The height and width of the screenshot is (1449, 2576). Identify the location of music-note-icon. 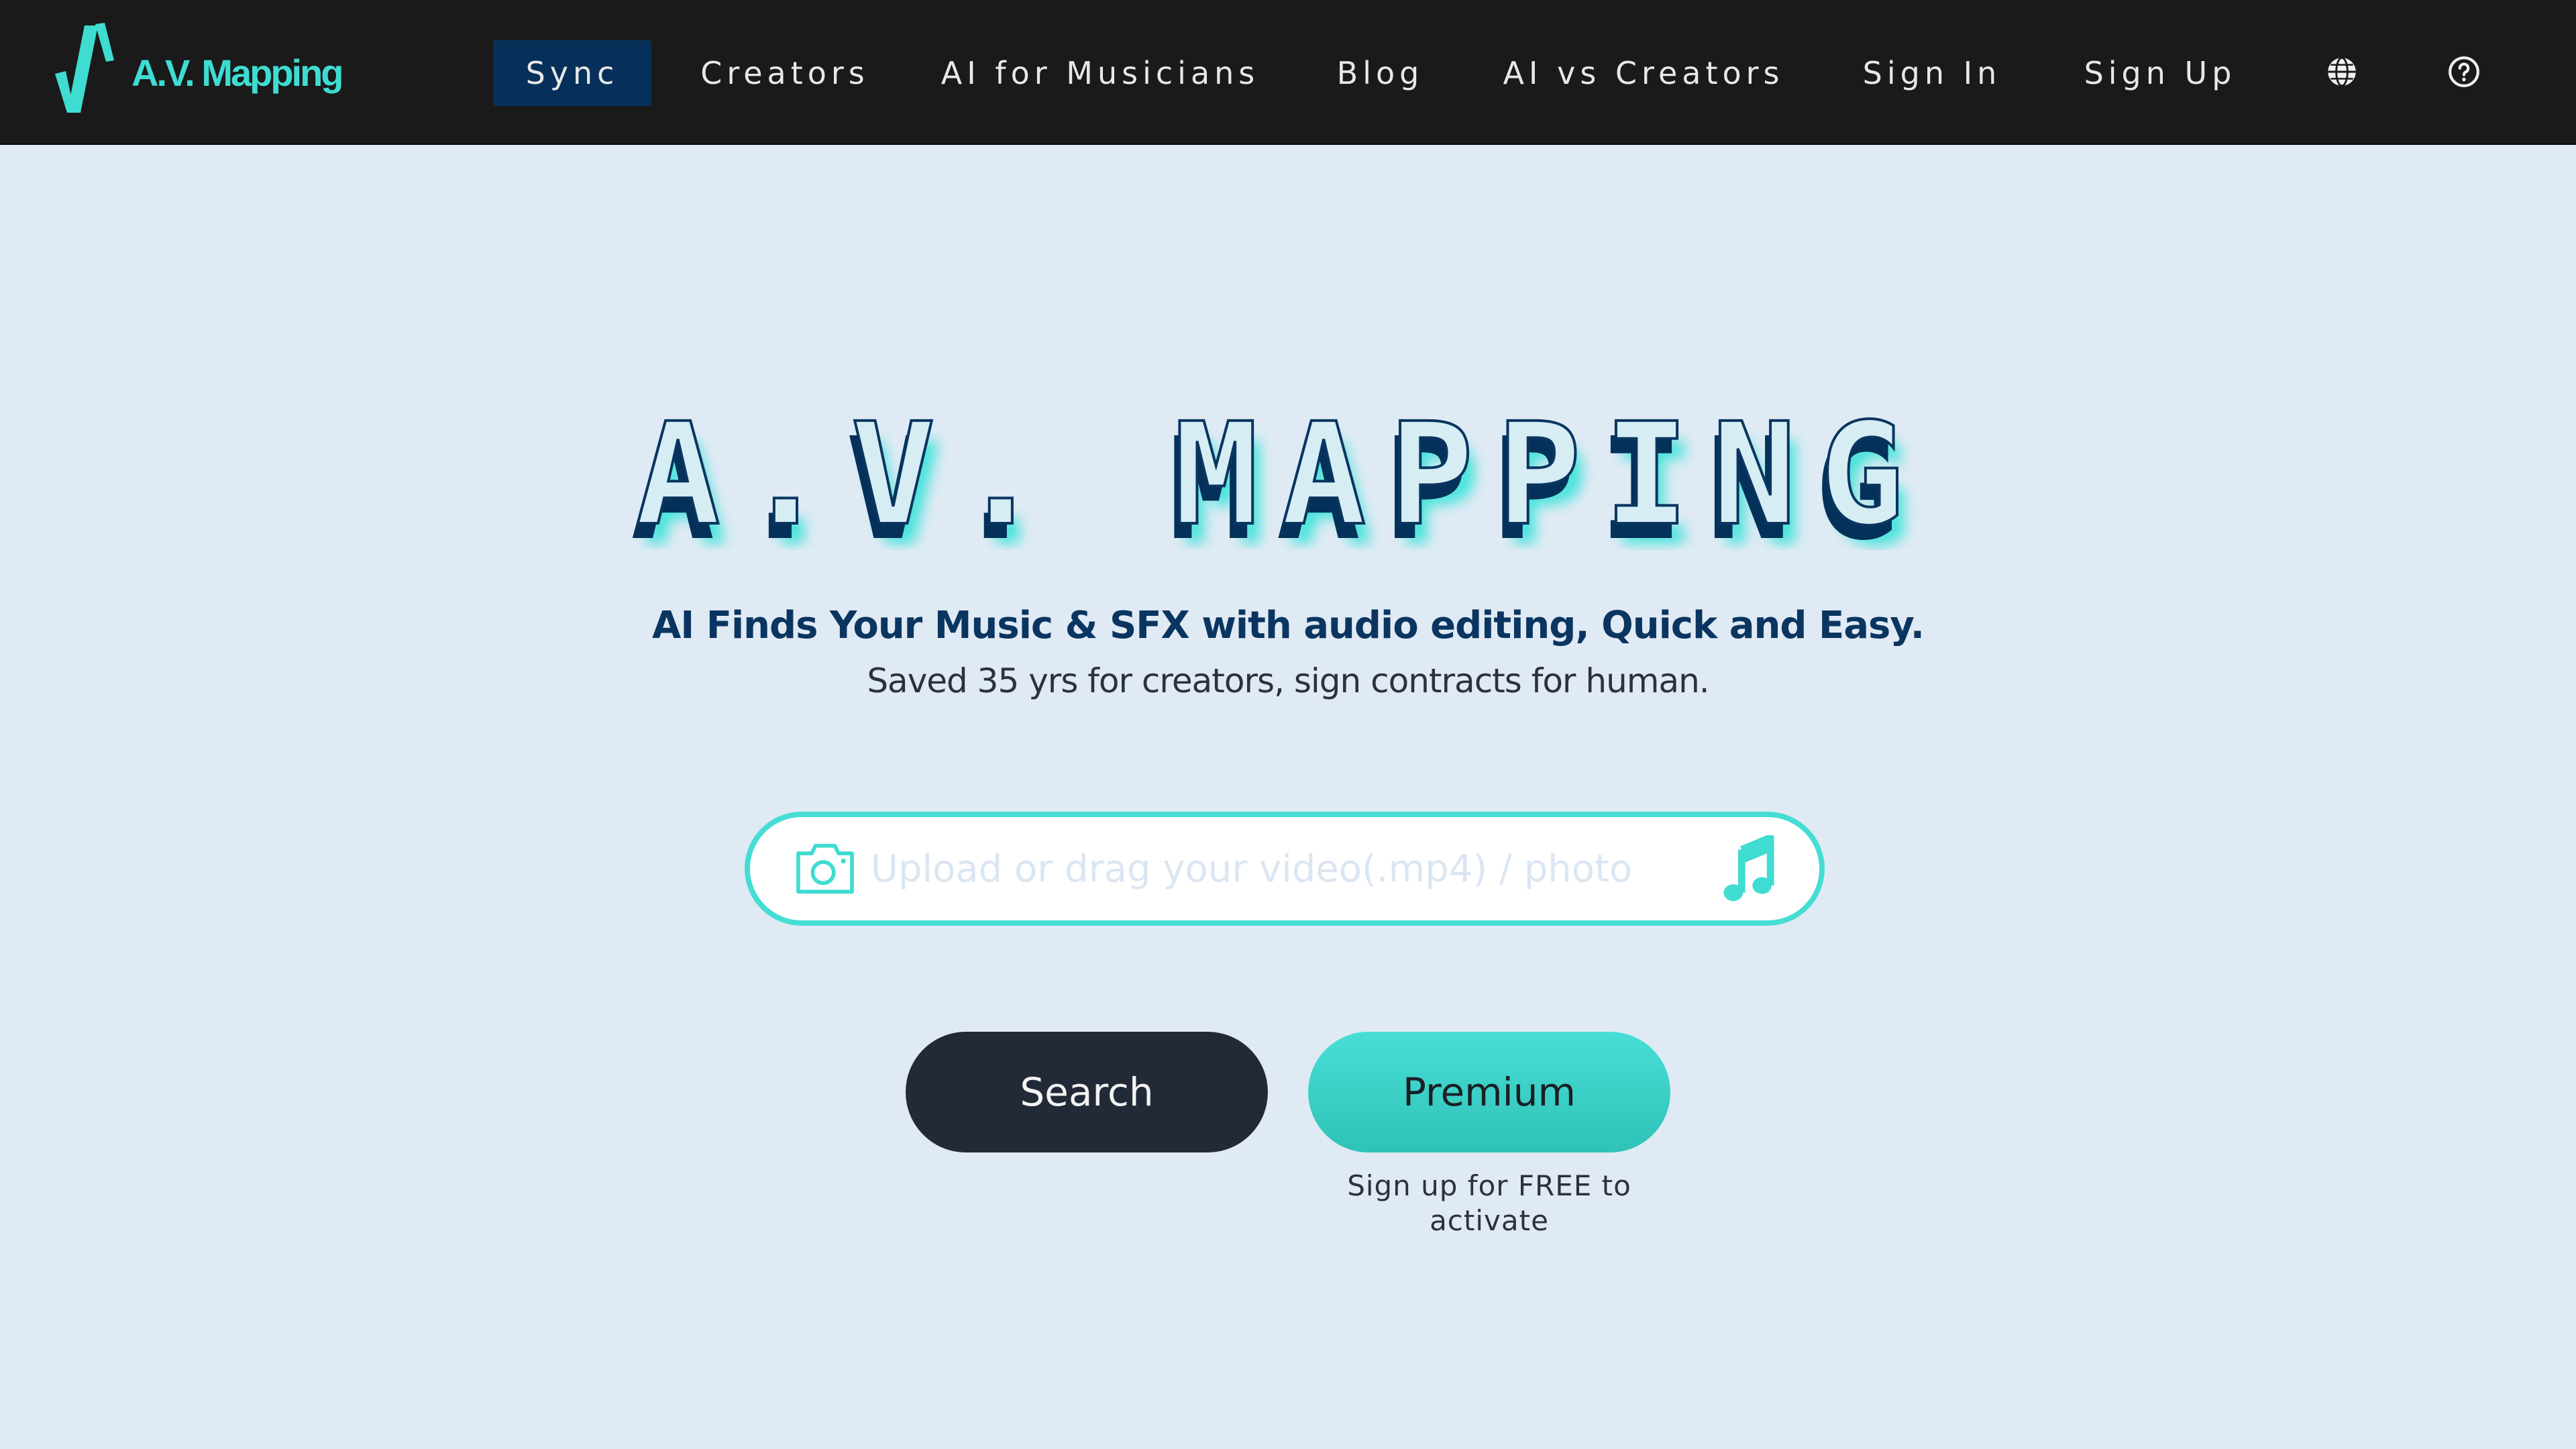
(1749, 868).